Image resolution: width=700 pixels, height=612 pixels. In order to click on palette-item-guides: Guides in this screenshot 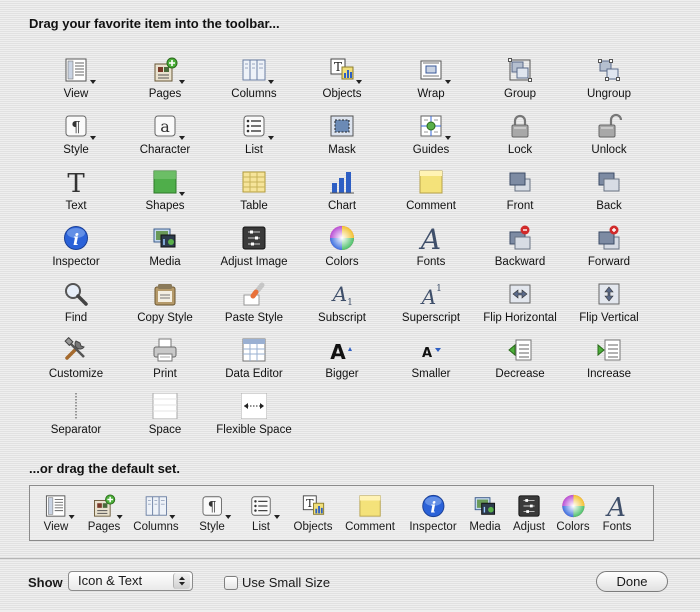, I will do `click(431, 138)`.